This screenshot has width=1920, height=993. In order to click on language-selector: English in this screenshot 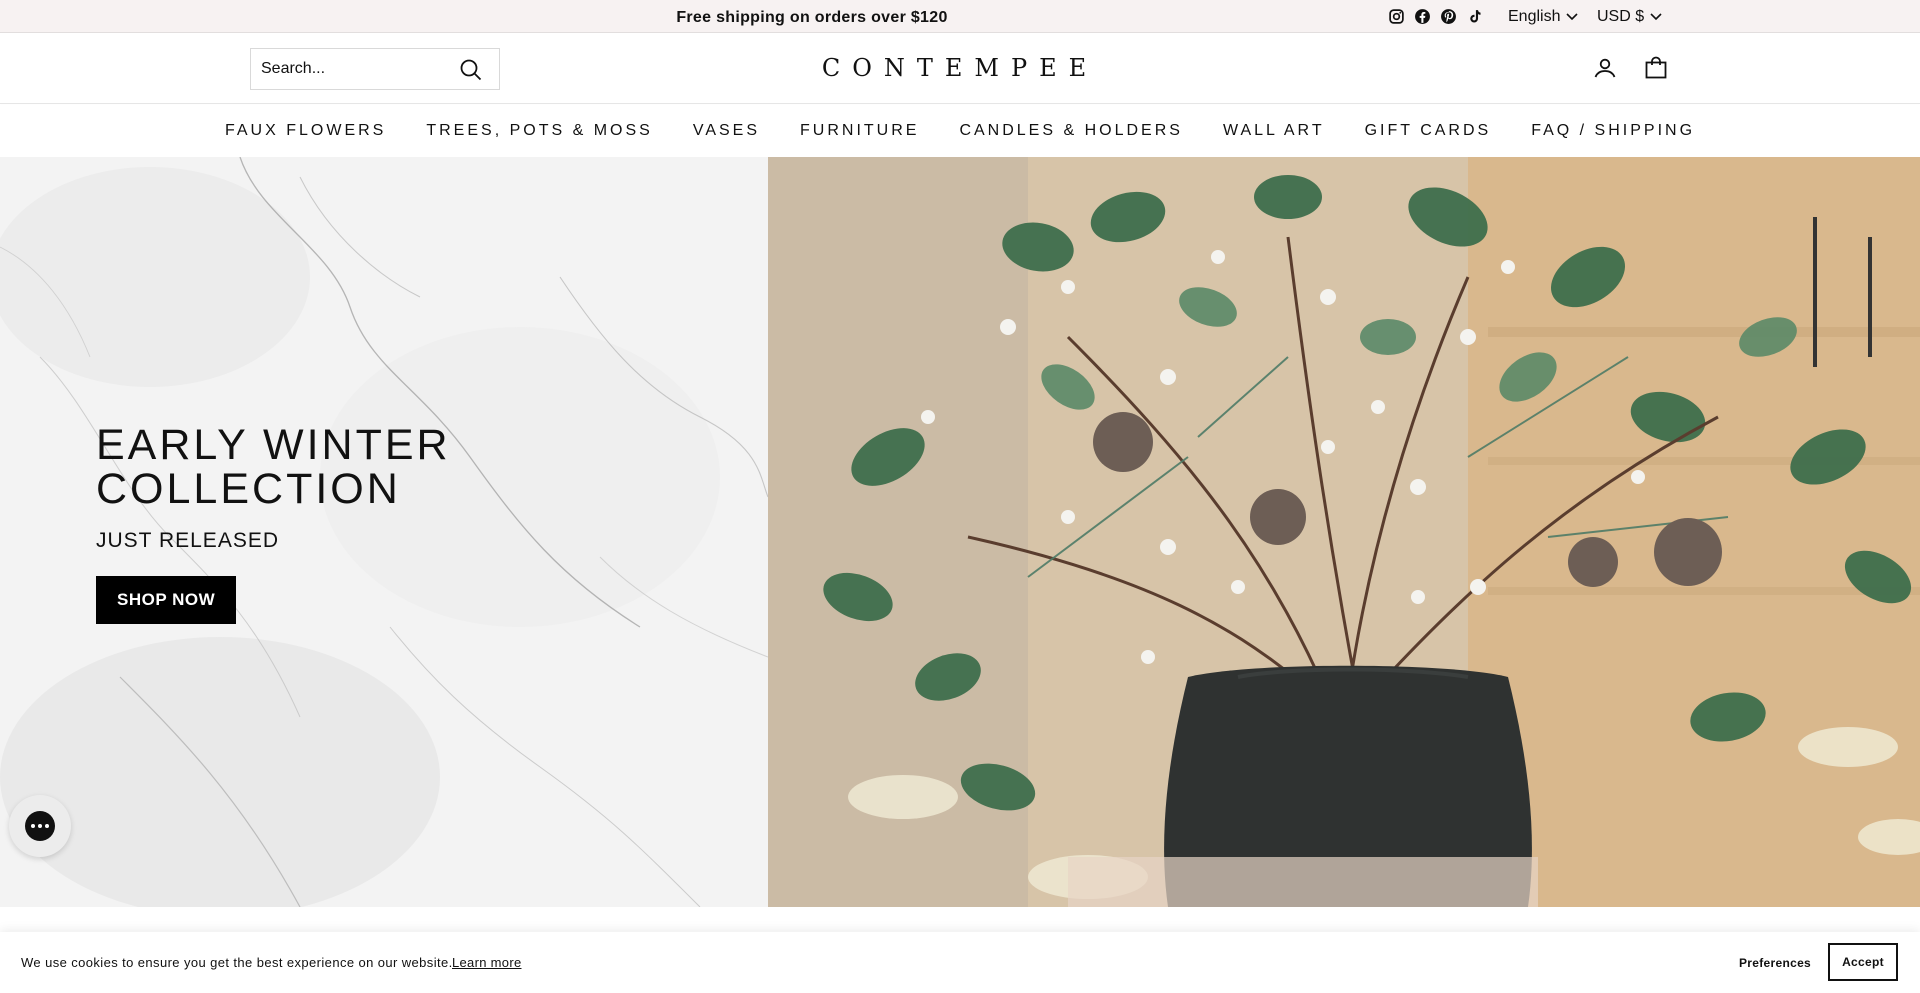, I will do `click(1543, 17)`.